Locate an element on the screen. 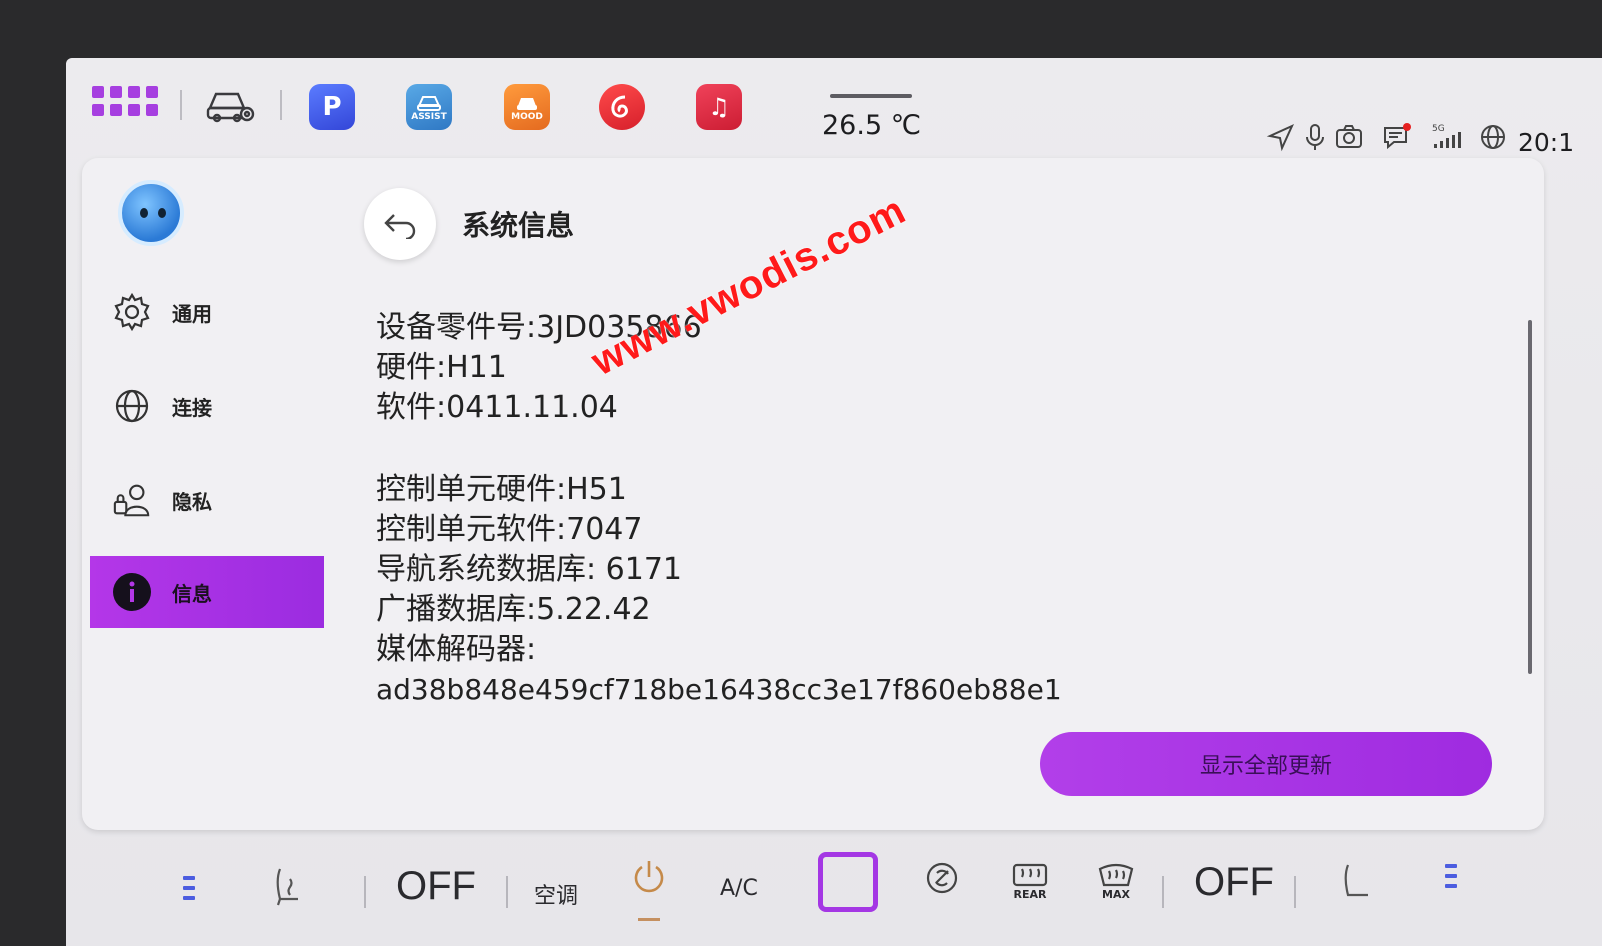 This screenshot has height=946, width=1602. status-bar: P ASSIST MOOD ♫ 26.5 ℃ 5G 20:1 is located at coordinates (834, 107).